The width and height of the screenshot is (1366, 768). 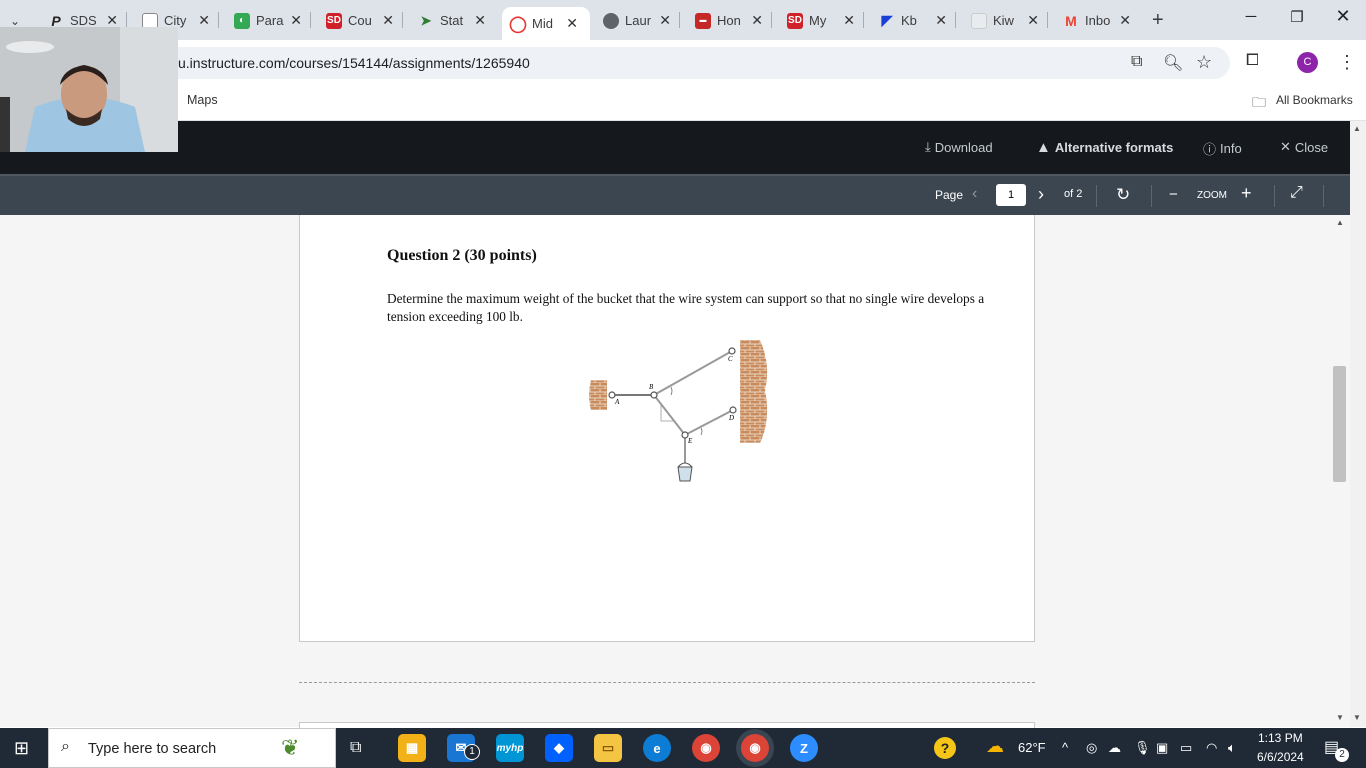 What do you see at coordinates (1142, 748) in the screenshot?
I see `microphone-icon: 🎙︎` at bounding box center [1142, 748].